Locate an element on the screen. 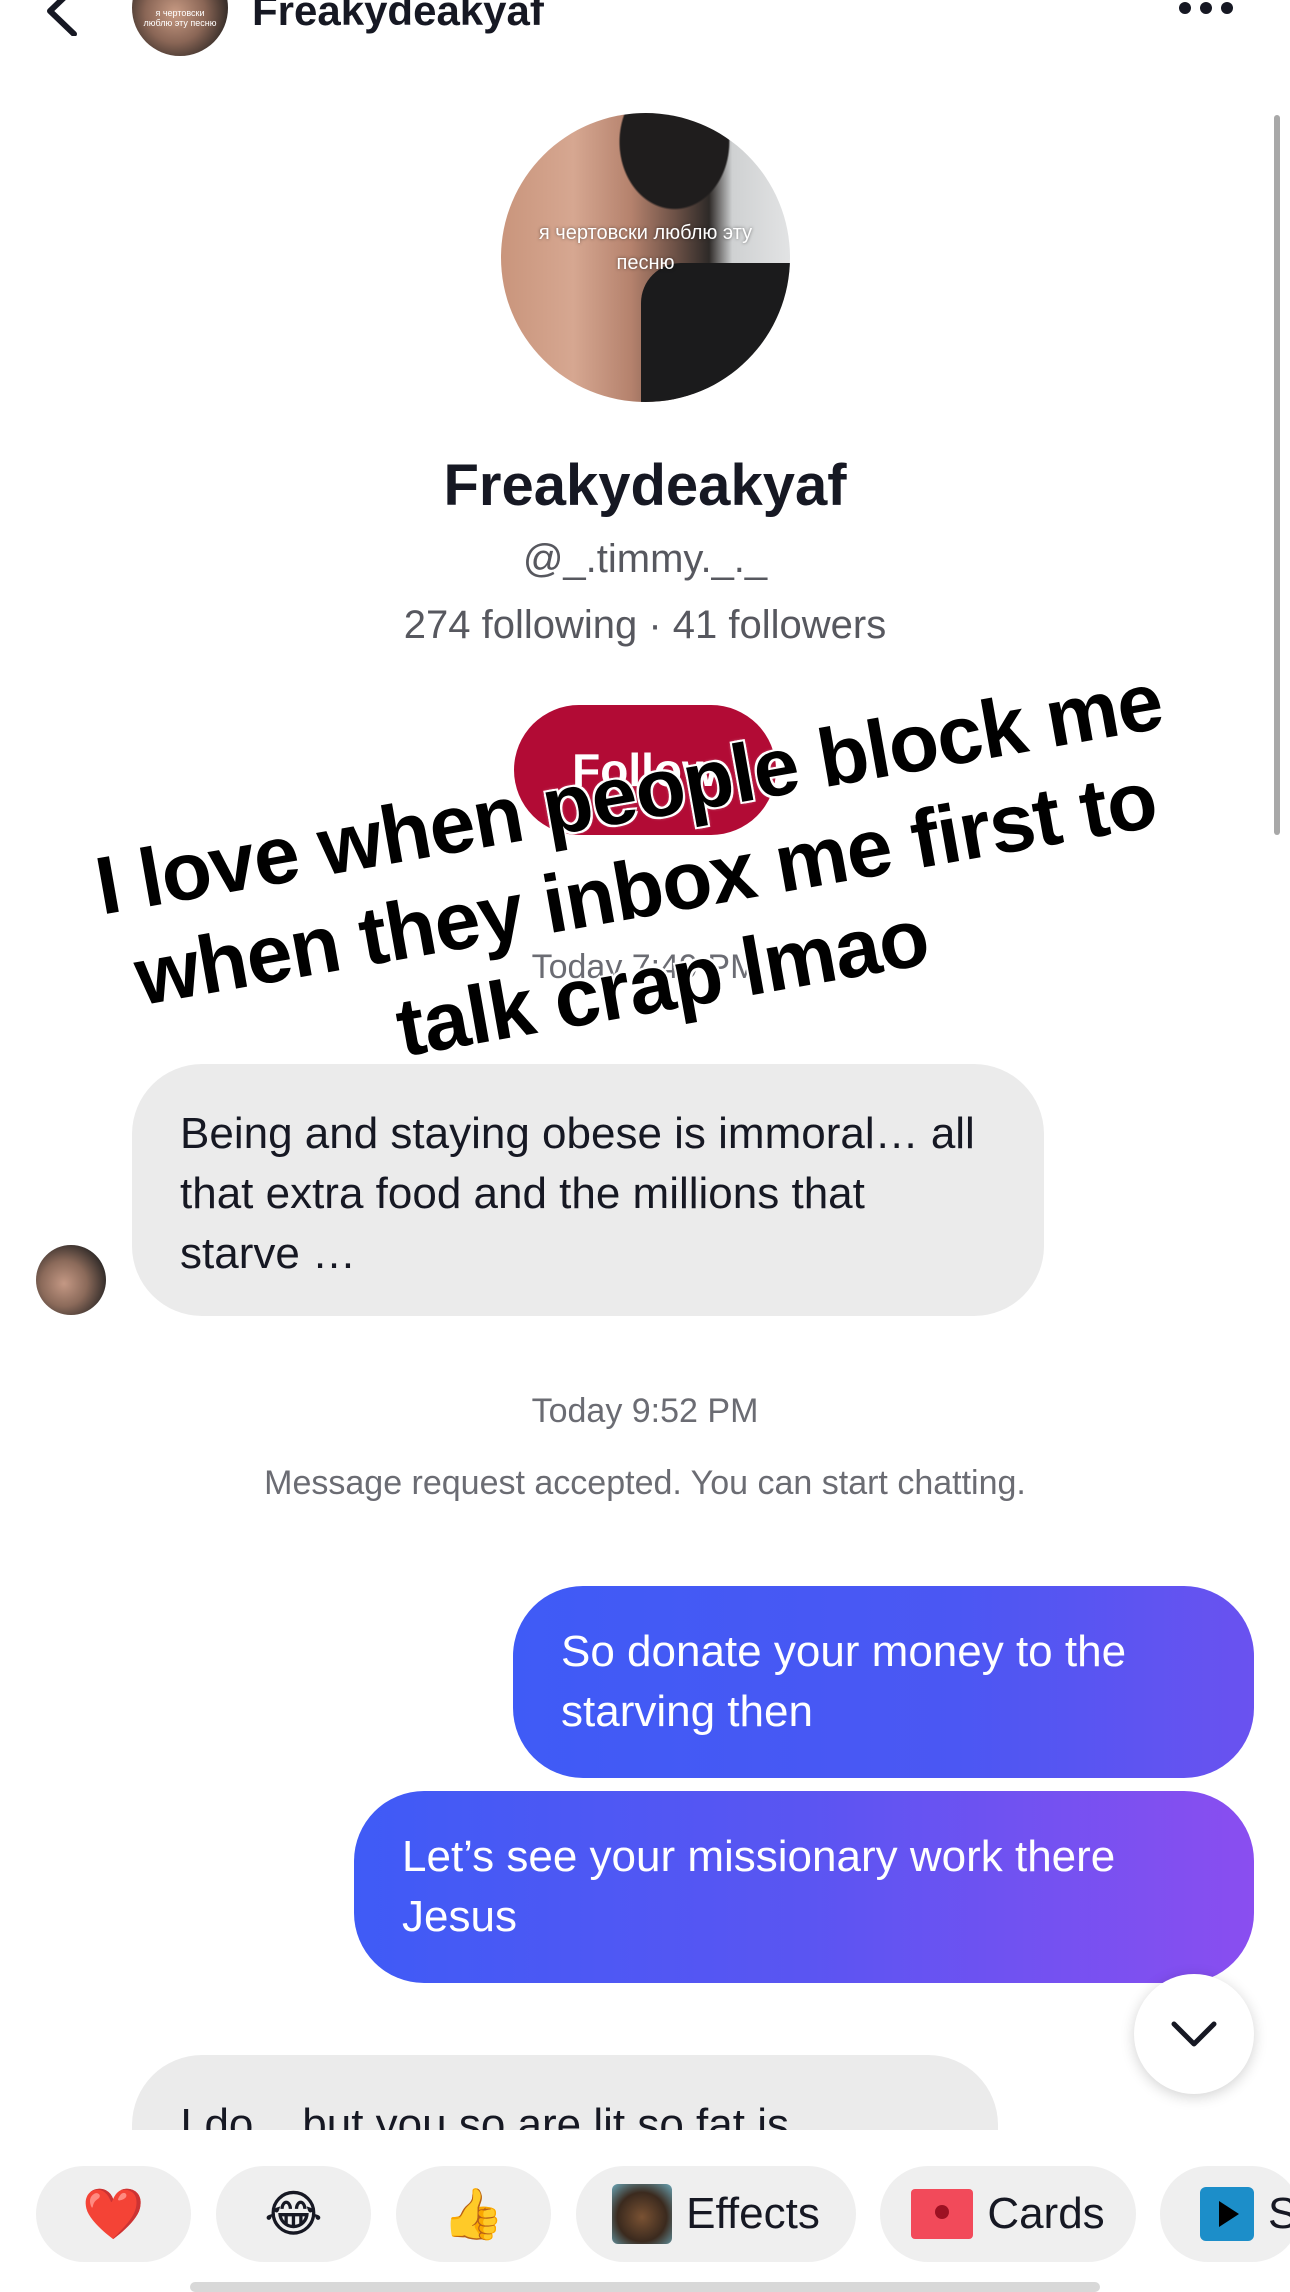  profile-handle: @_.timmy._._ is located at coordinates (645, 559).